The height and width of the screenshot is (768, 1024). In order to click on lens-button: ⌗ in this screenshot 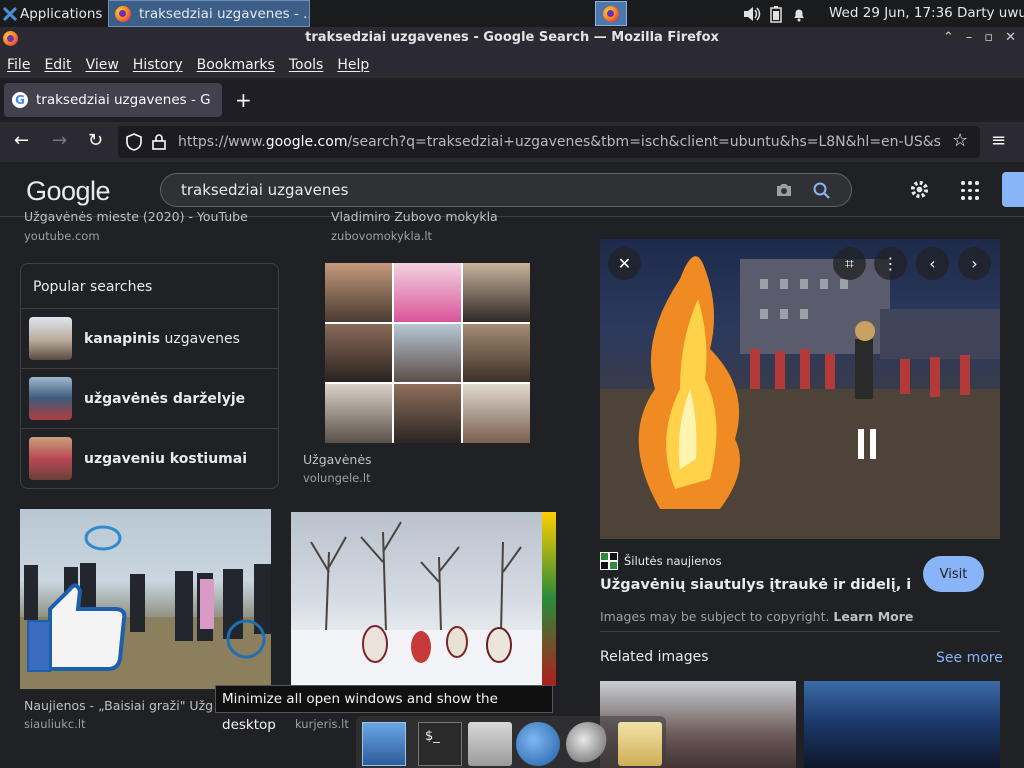, I will do `click(849, 263)`.